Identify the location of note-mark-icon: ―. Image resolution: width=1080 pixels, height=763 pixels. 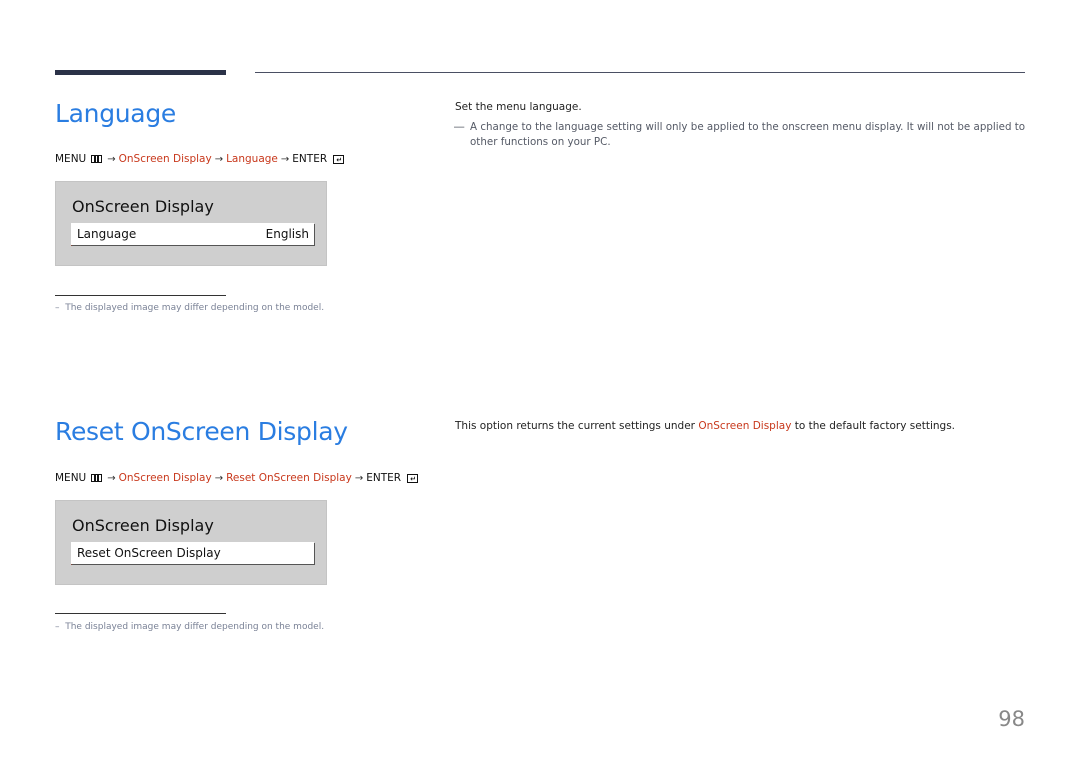
(459, 127).